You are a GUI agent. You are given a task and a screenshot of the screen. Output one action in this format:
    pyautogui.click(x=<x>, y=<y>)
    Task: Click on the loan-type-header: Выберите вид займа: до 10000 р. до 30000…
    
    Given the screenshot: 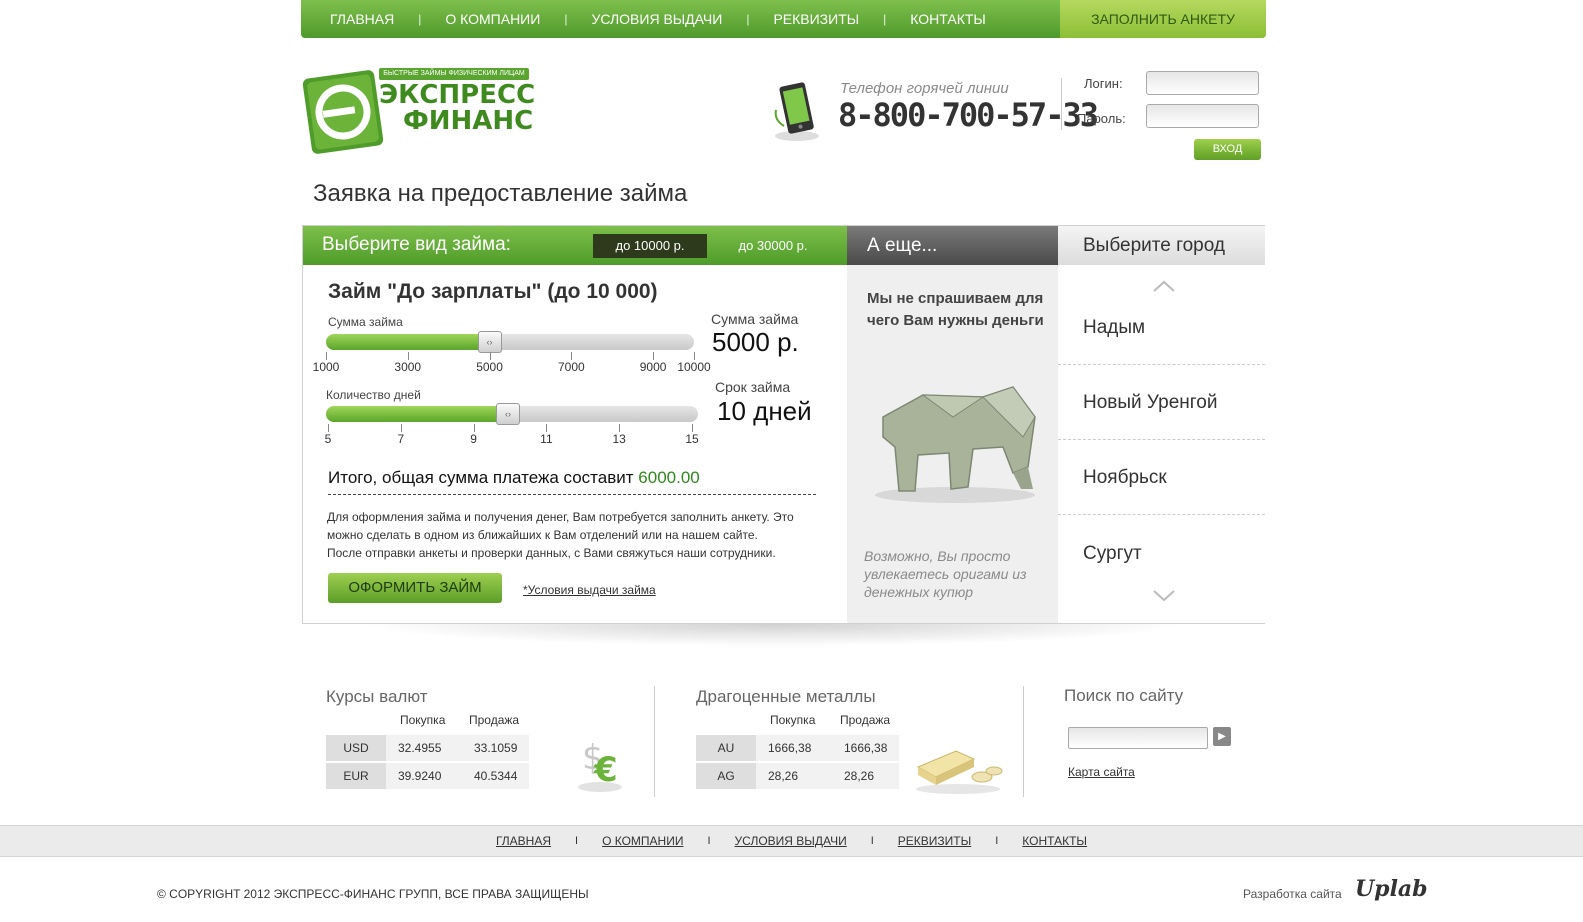 What is the action you would take?
    pyautogui.click(x=575, y=245)
    